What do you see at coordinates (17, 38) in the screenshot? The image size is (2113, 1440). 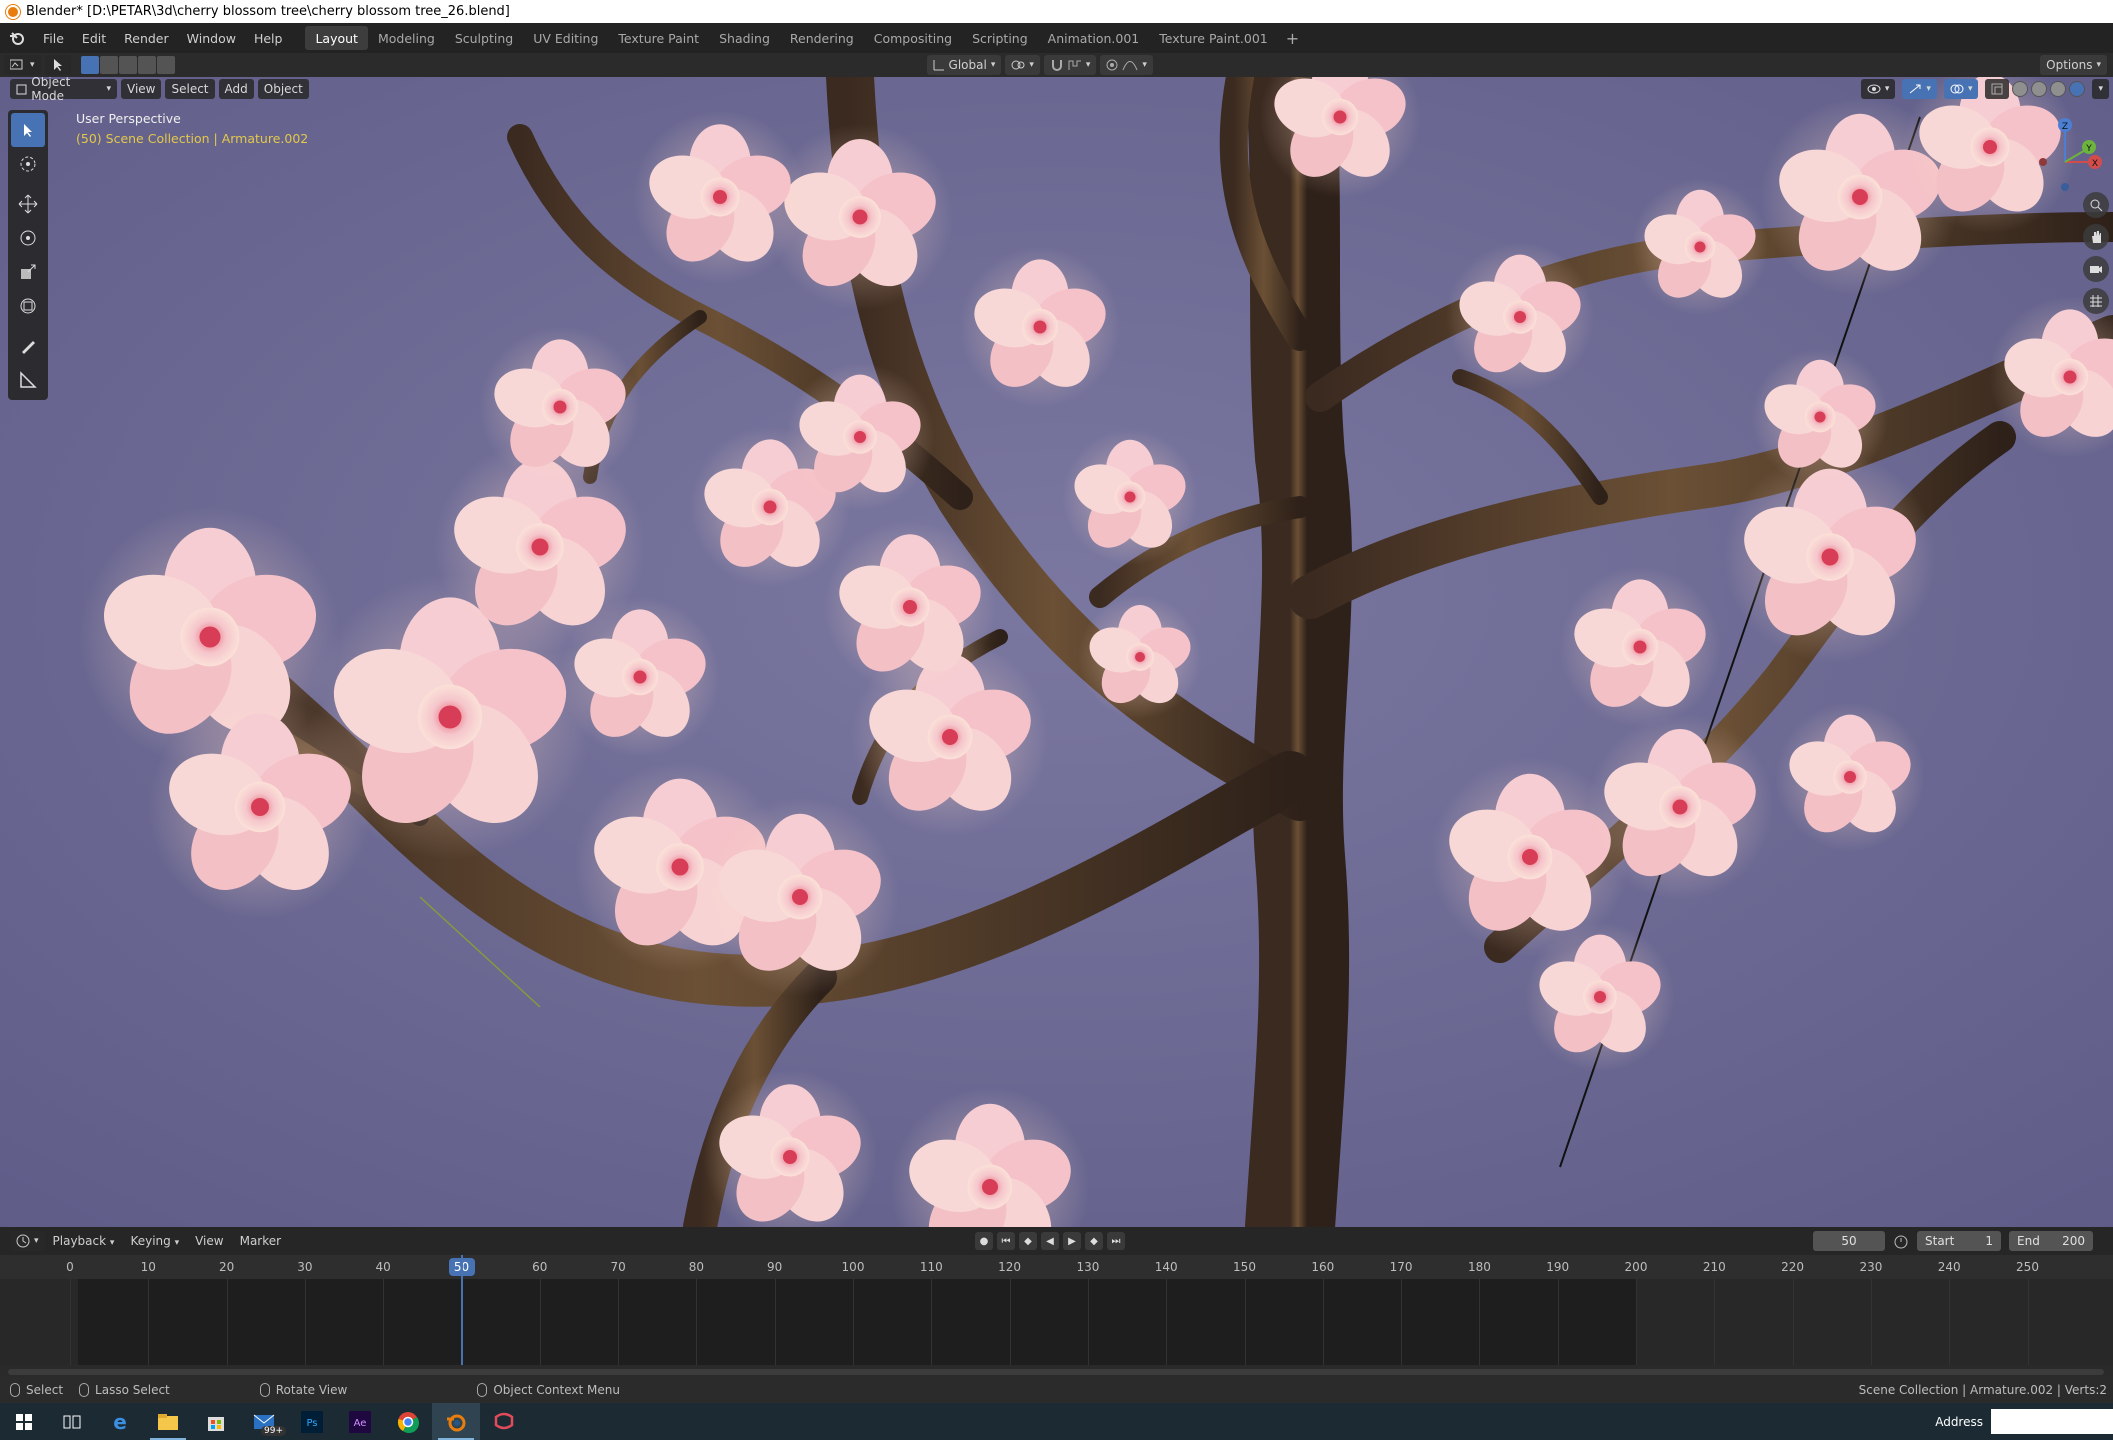 I see `blender-menu-icon` at bounding box center [17, 38].